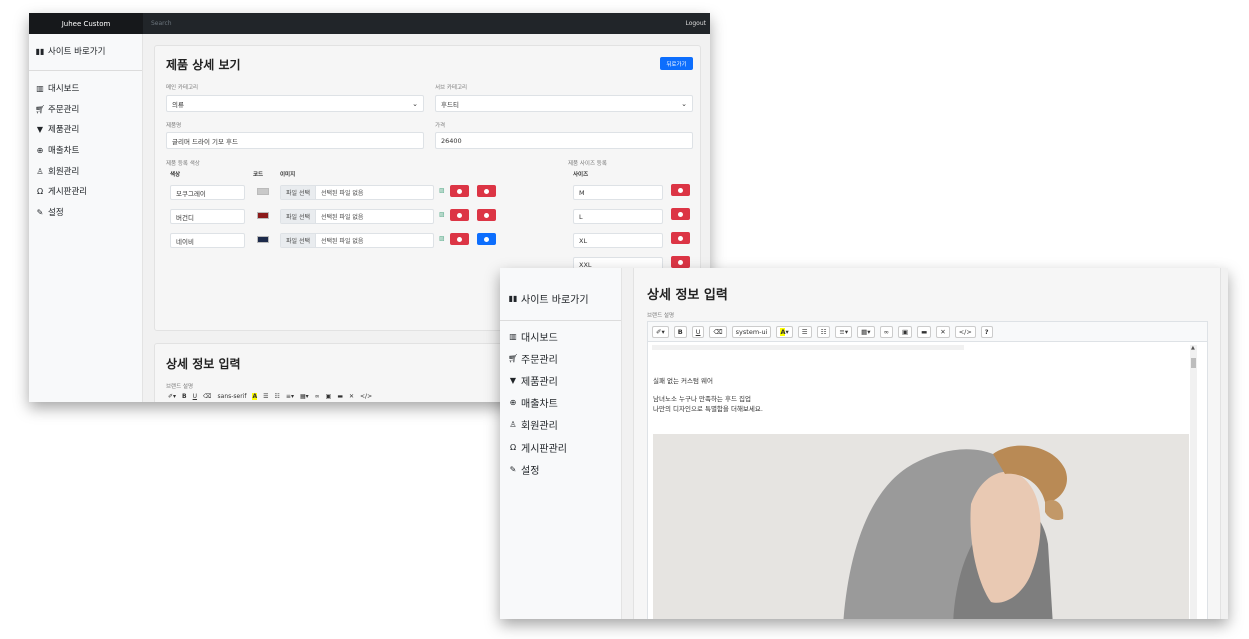  What do you see at coordinates (513, 380) in the screenshot?
I see `shirt-icon: ▼` at bounding box center [513, 380].